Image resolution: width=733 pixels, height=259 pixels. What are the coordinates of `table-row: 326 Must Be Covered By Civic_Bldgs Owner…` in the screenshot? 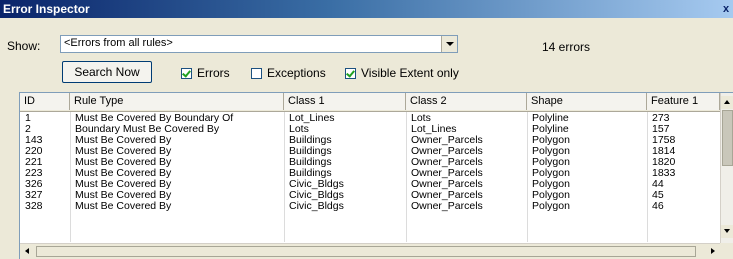 It's located at (370, 184).